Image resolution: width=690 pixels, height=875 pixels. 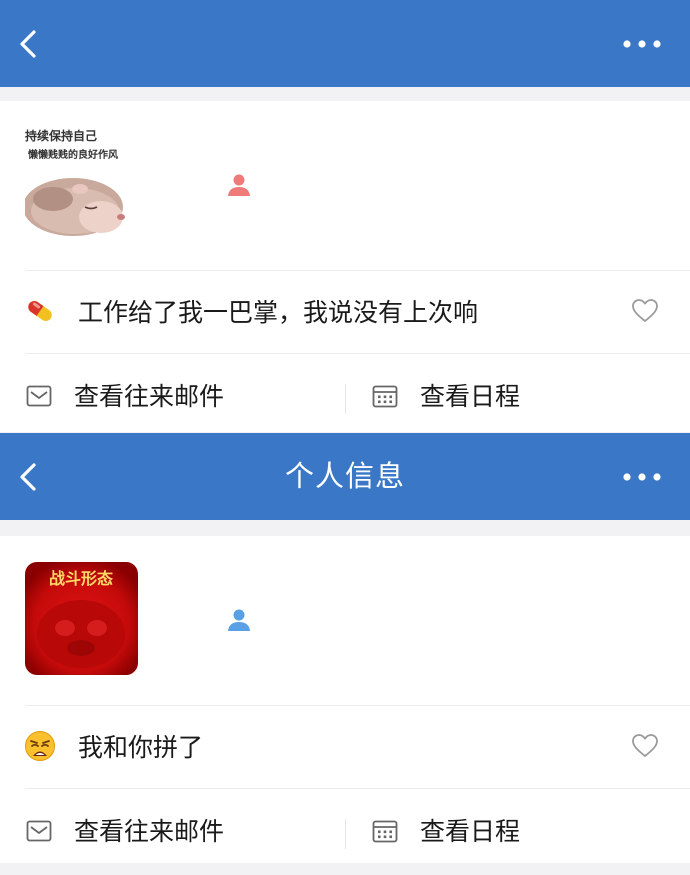 I want to click on avatar: 战斗形态, so click(x=81, y=618).